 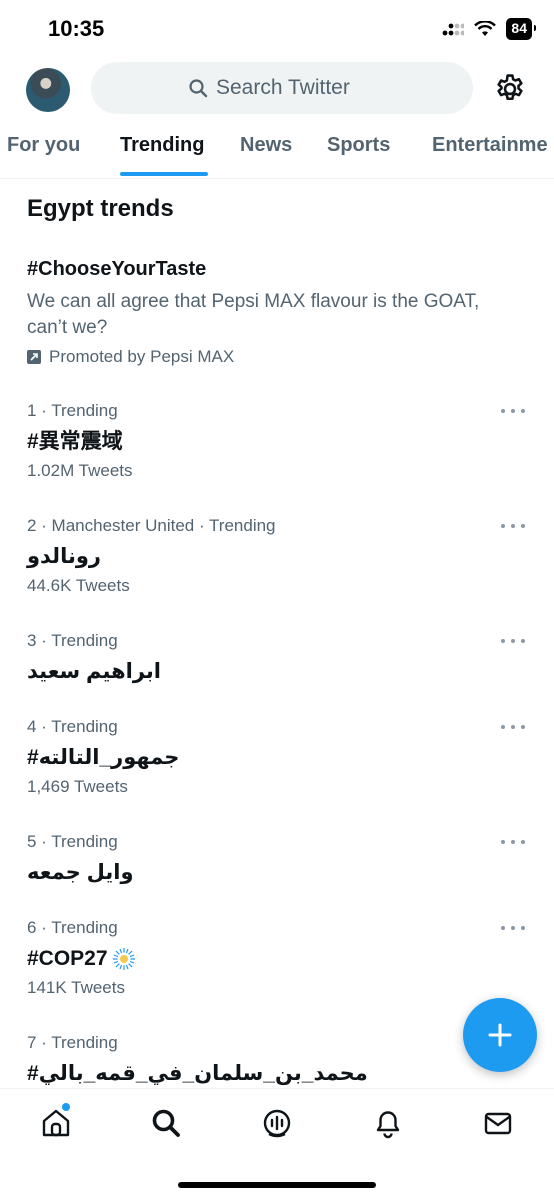 I want to click on trend-item: 7 · Trending #محمد_بن_سلمان_في_قمه_بالي, so click(x=277, y=1059).